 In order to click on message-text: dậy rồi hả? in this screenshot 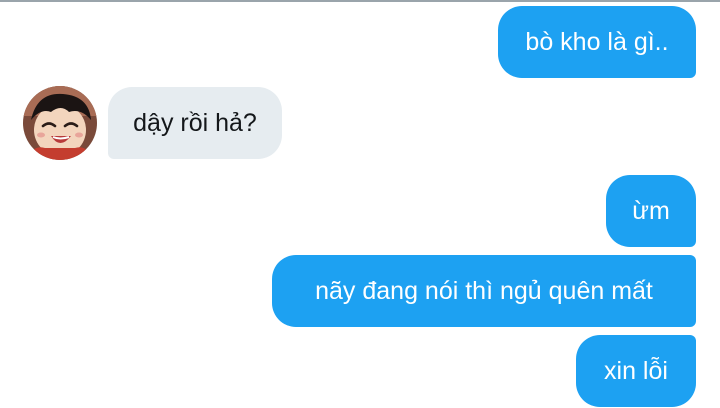, I will do `click(195, 122)`.